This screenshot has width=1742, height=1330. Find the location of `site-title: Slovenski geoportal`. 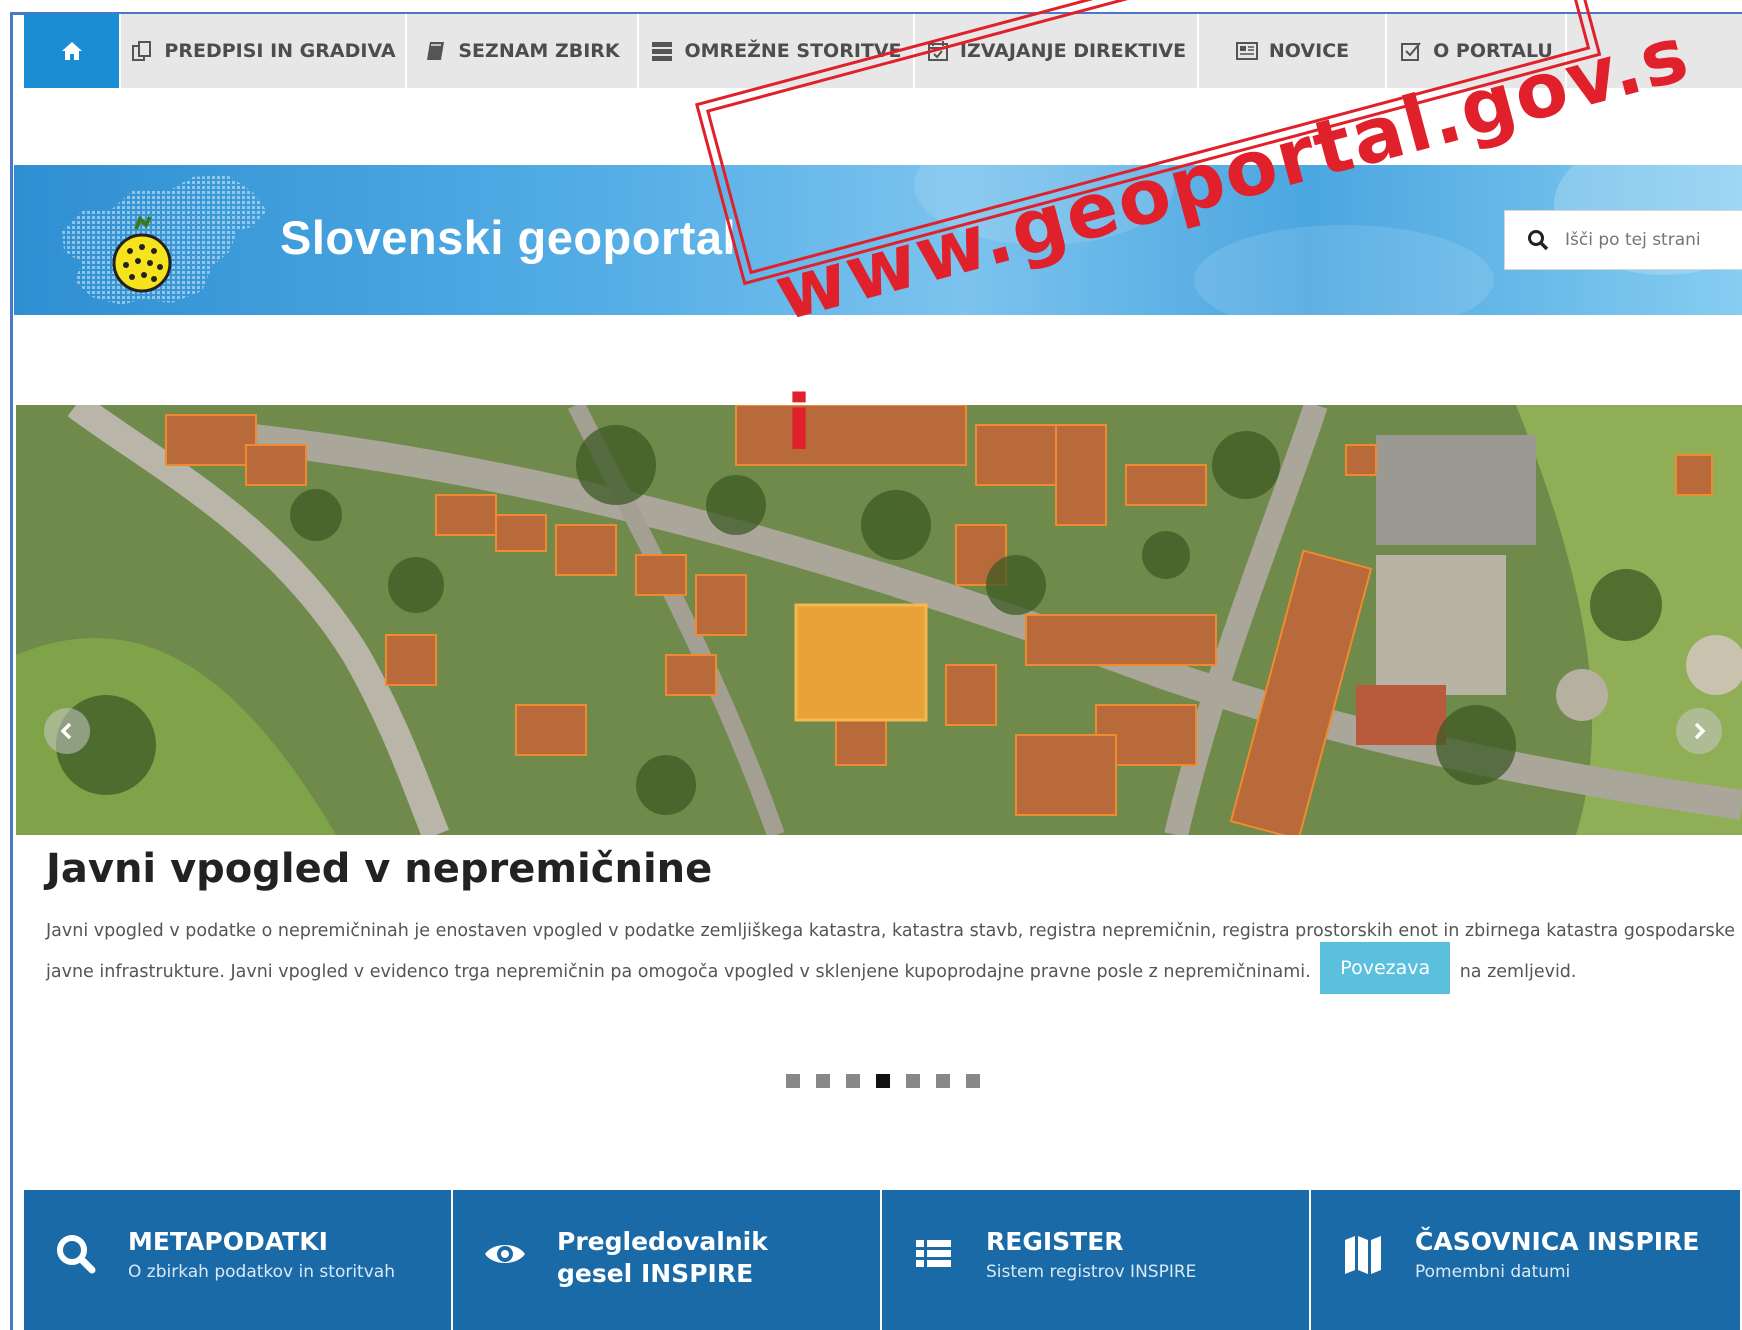

site-title: Slovenski geoportal is located at coordinates (508, 237).